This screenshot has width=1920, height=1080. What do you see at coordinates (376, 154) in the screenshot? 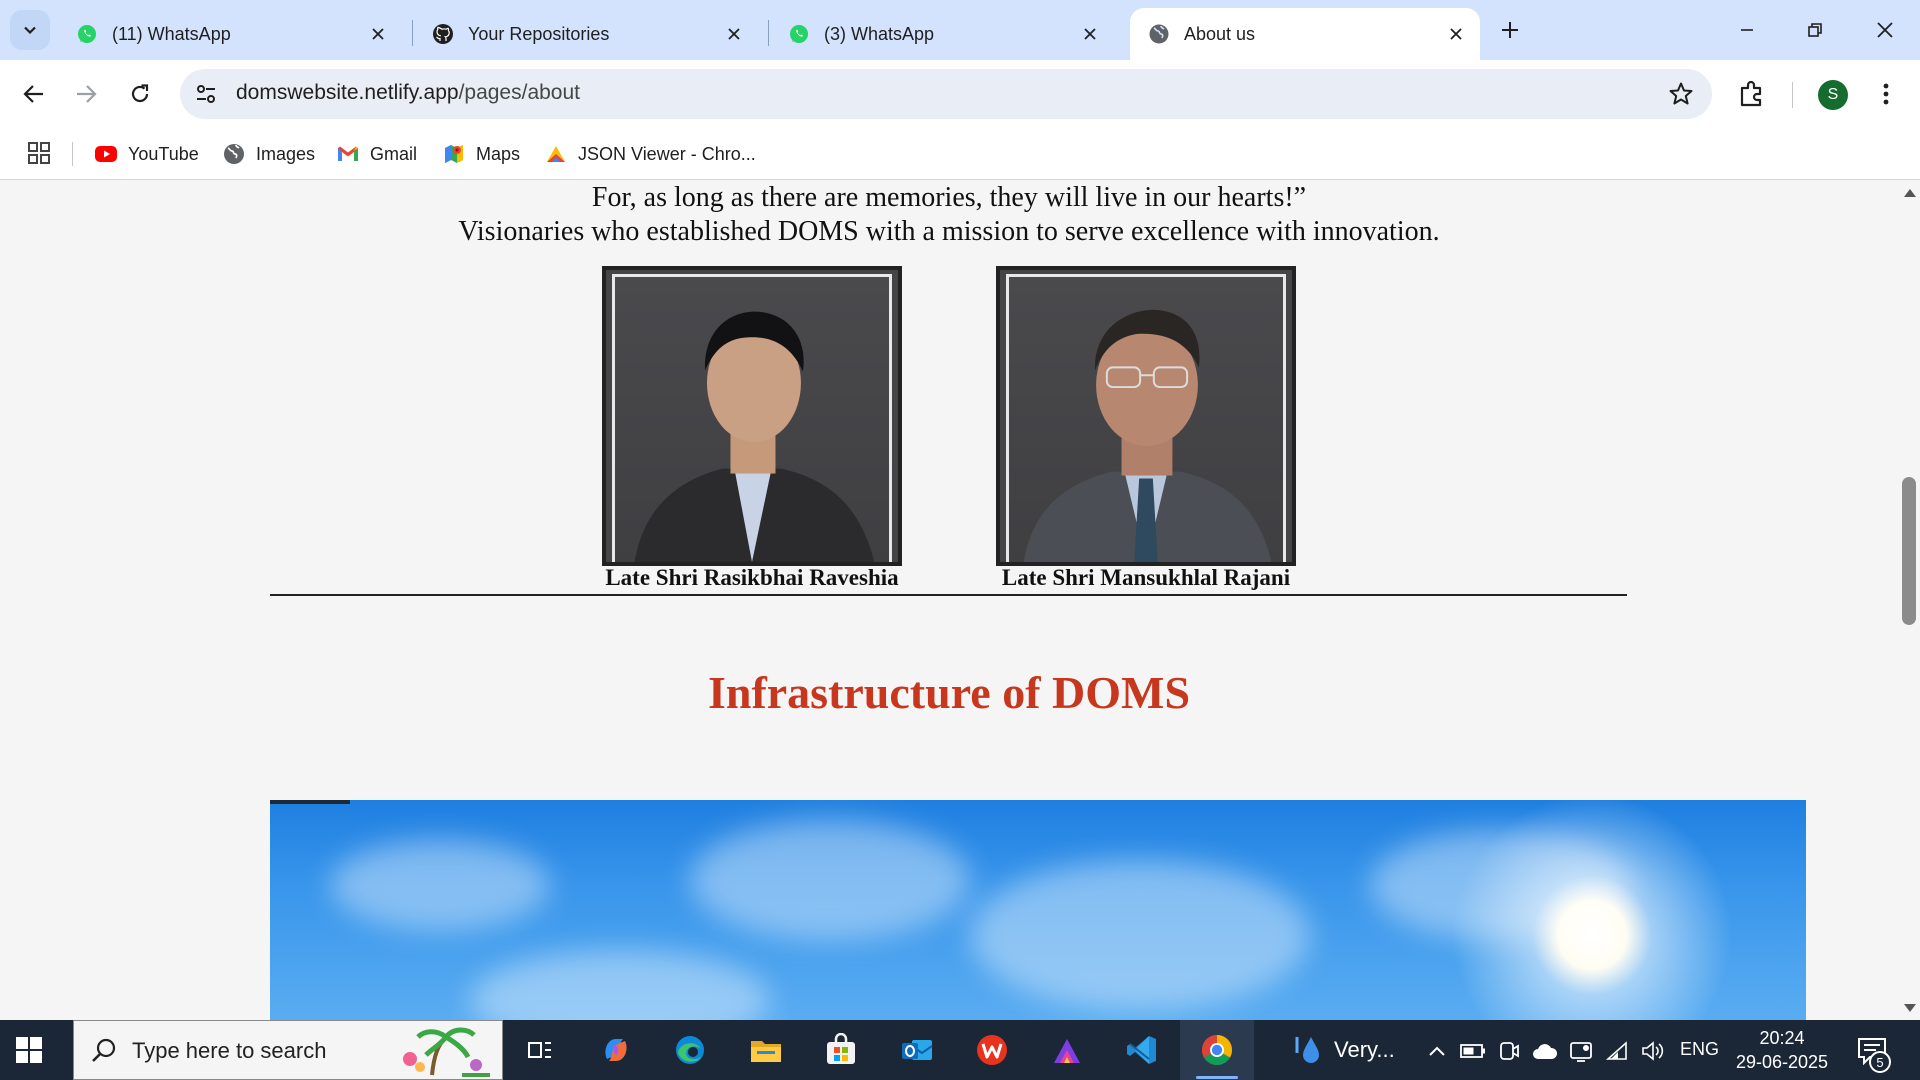
I see `bookmark-gmail: Gmail` at bounding box center [376, 154].